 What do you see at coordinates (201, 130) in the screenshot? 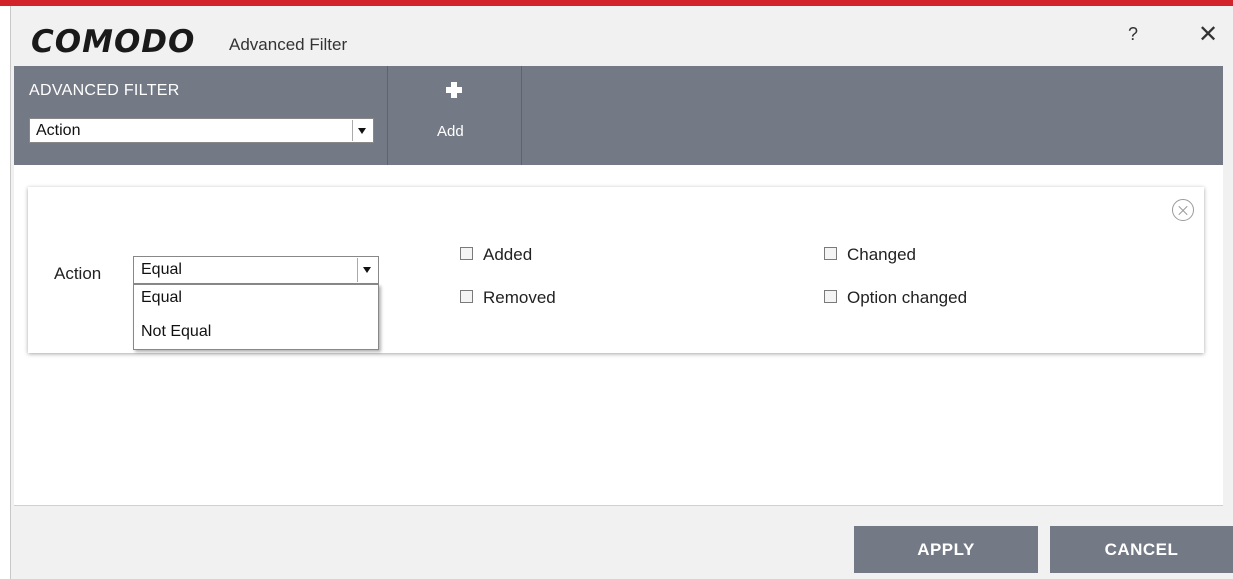
I see `filter-type-select: Action` at bounding box center [201, 130].